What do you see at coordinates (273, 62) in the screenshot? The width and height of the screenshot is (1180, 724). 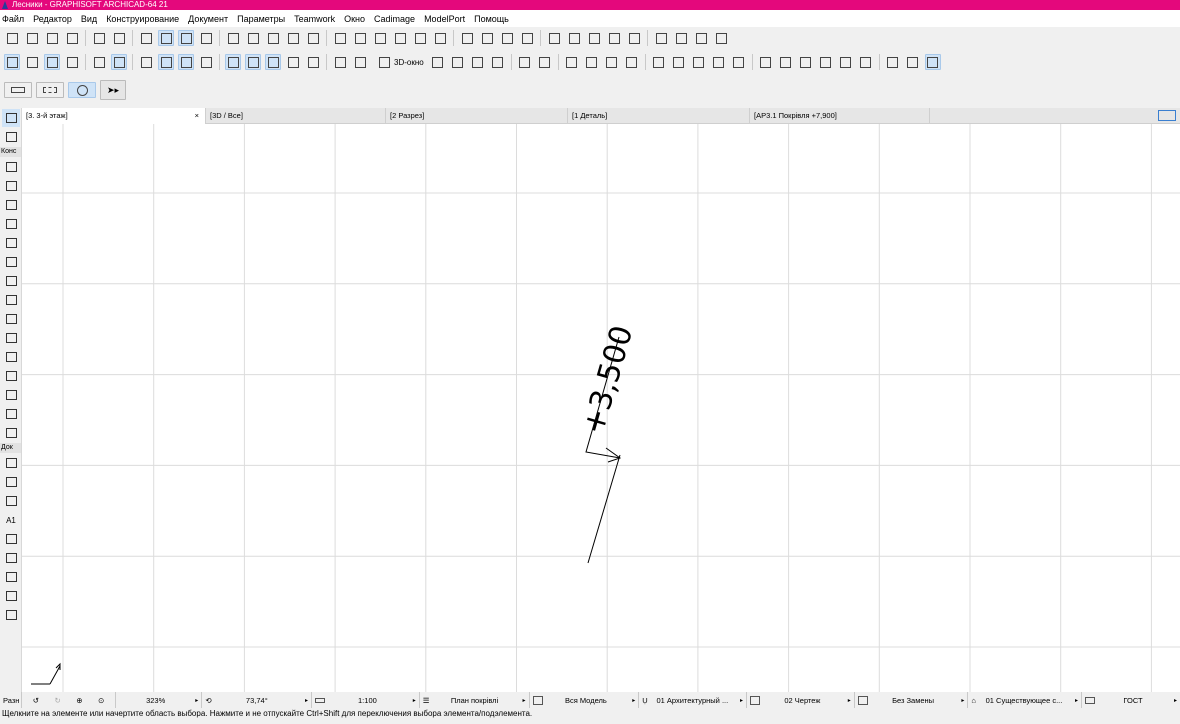 I see `view-tool-13-icon` at bounding box center [273, 62].